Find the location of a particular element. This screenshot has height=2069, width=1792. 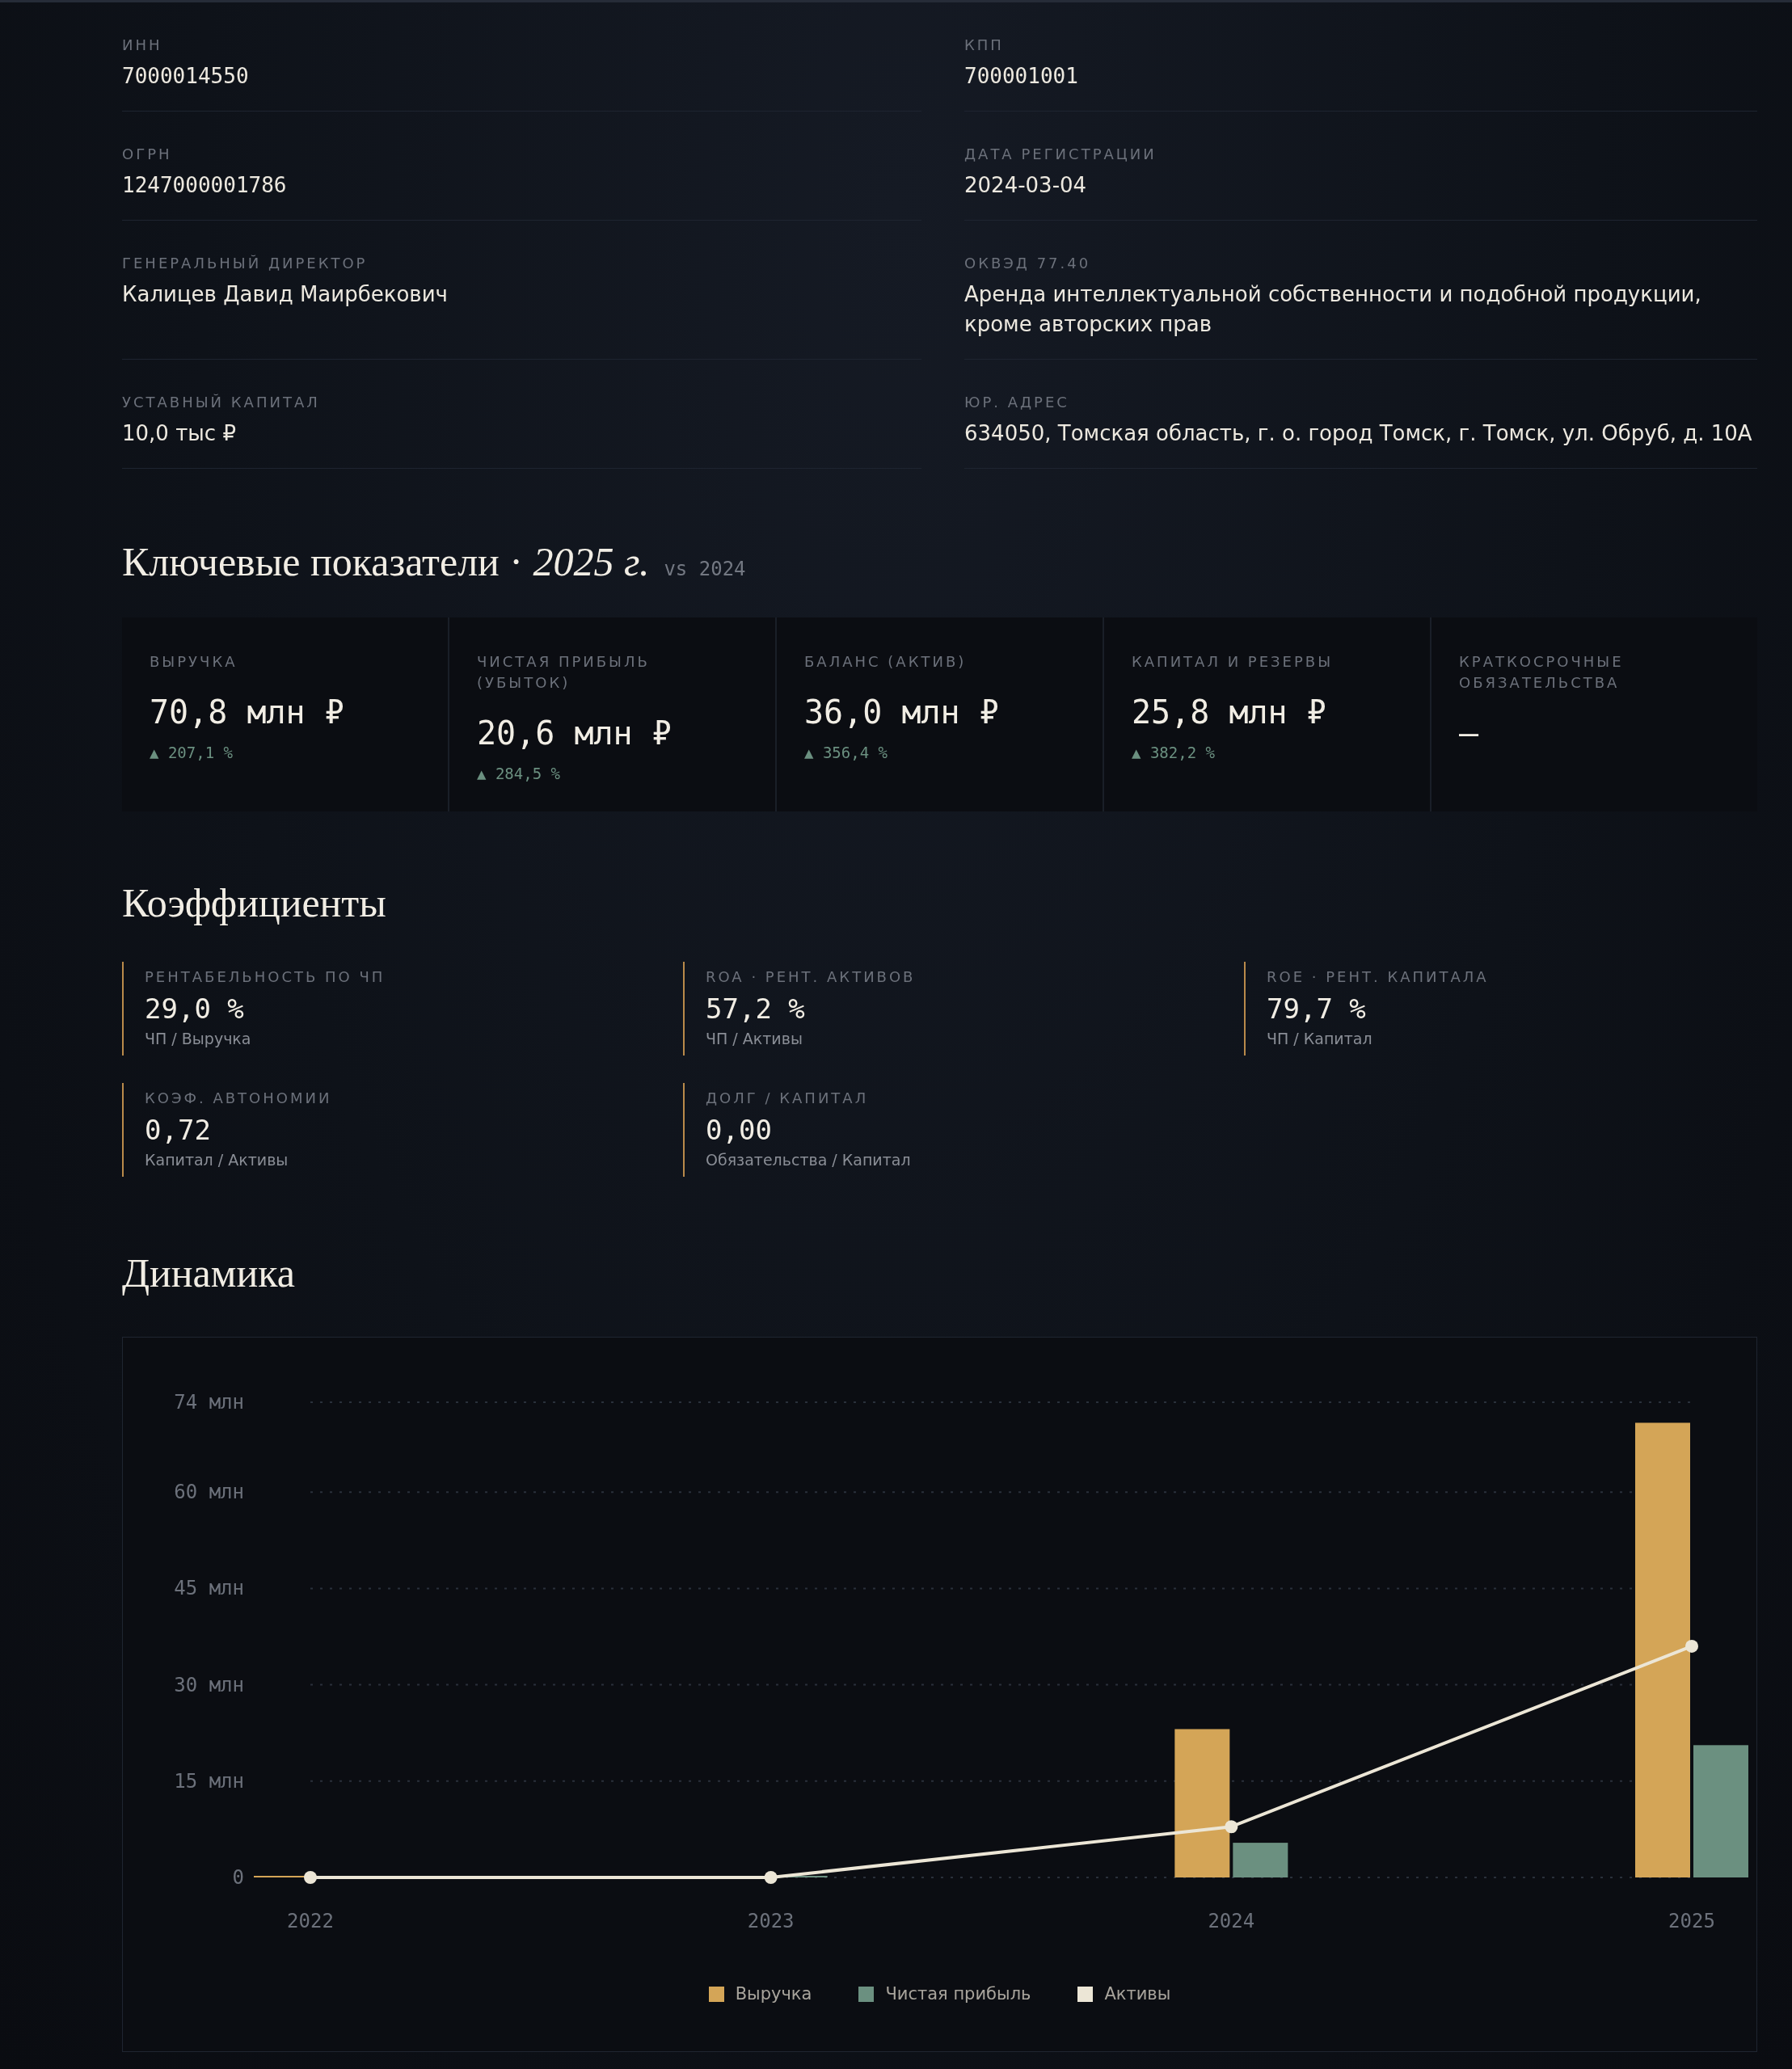

metric-value: 36,0 млн ₽ is located at coordinates (902, 712).